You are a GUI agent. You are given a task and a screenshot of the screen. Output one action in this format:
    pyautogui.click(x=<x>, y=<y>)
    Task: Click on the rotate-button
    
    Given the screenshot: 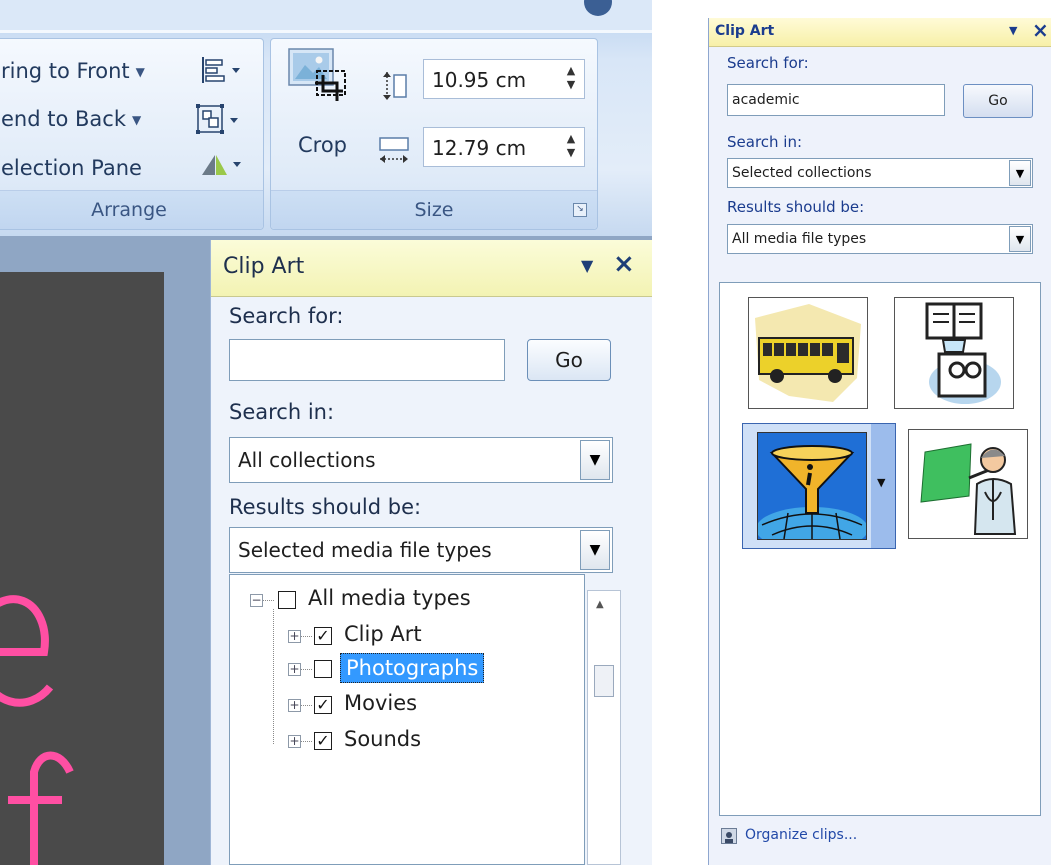 What is the action you would take?
    pyautogui.click(x=222, y=166)
    